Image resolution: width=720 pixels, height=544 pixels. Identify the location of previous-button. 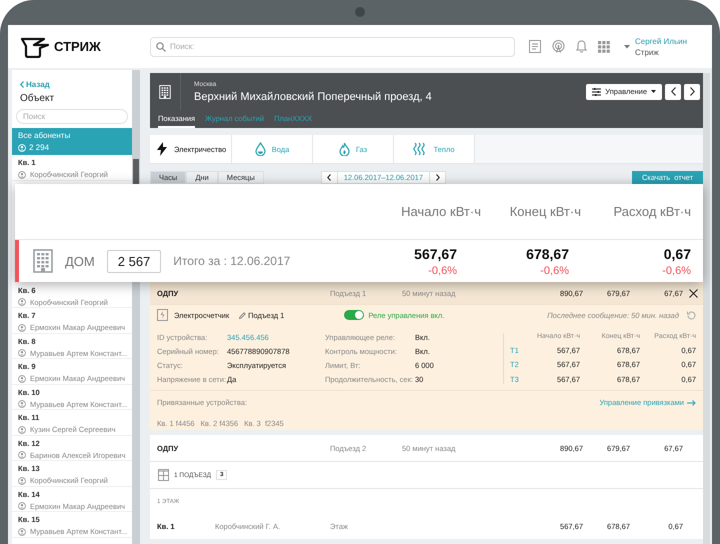
(673, 92).